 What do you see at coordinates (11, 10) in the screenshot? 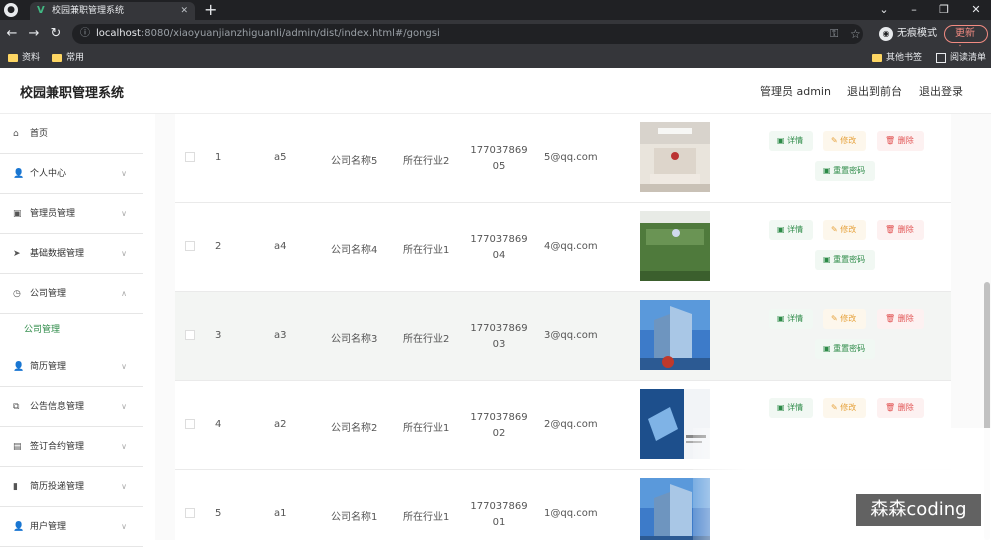
I see `browser-menu-icon: ●` at bounding box center [11, 10].